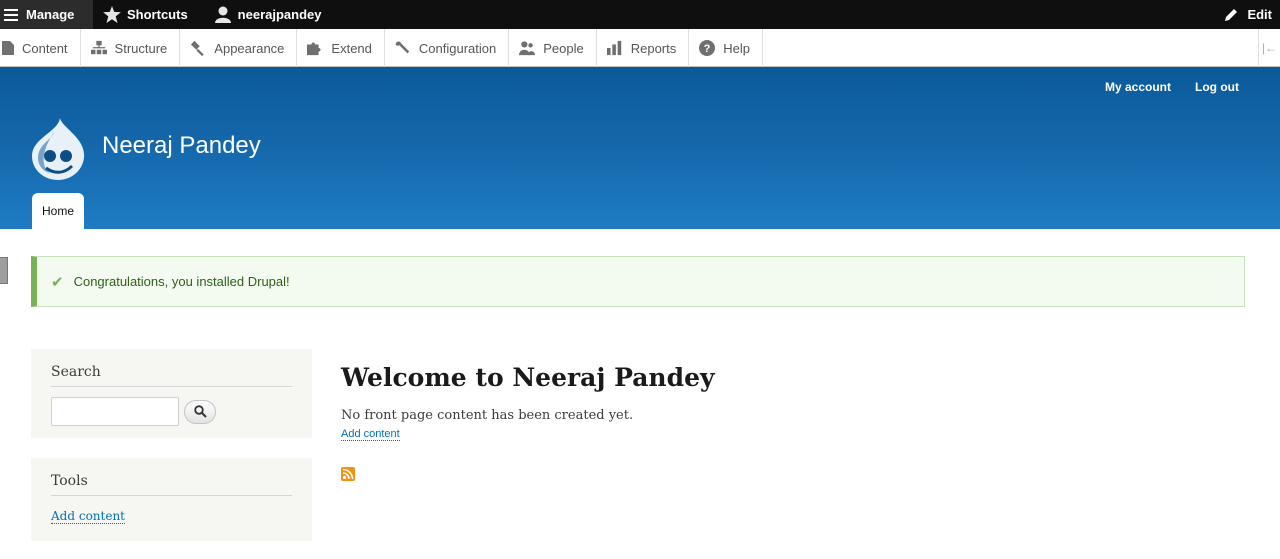 This screenshot has width=1280, height=559. I want to click on wrench-icon, so click(403, 48).